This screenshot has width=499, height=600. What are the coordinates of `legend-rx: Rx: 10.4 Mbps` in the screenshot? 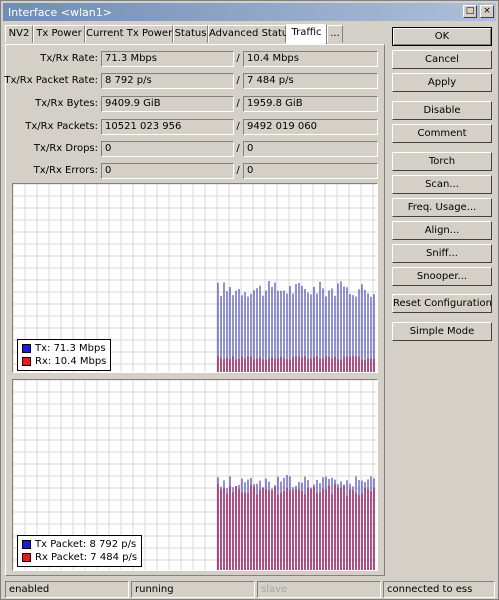 It's located at (64, 361).